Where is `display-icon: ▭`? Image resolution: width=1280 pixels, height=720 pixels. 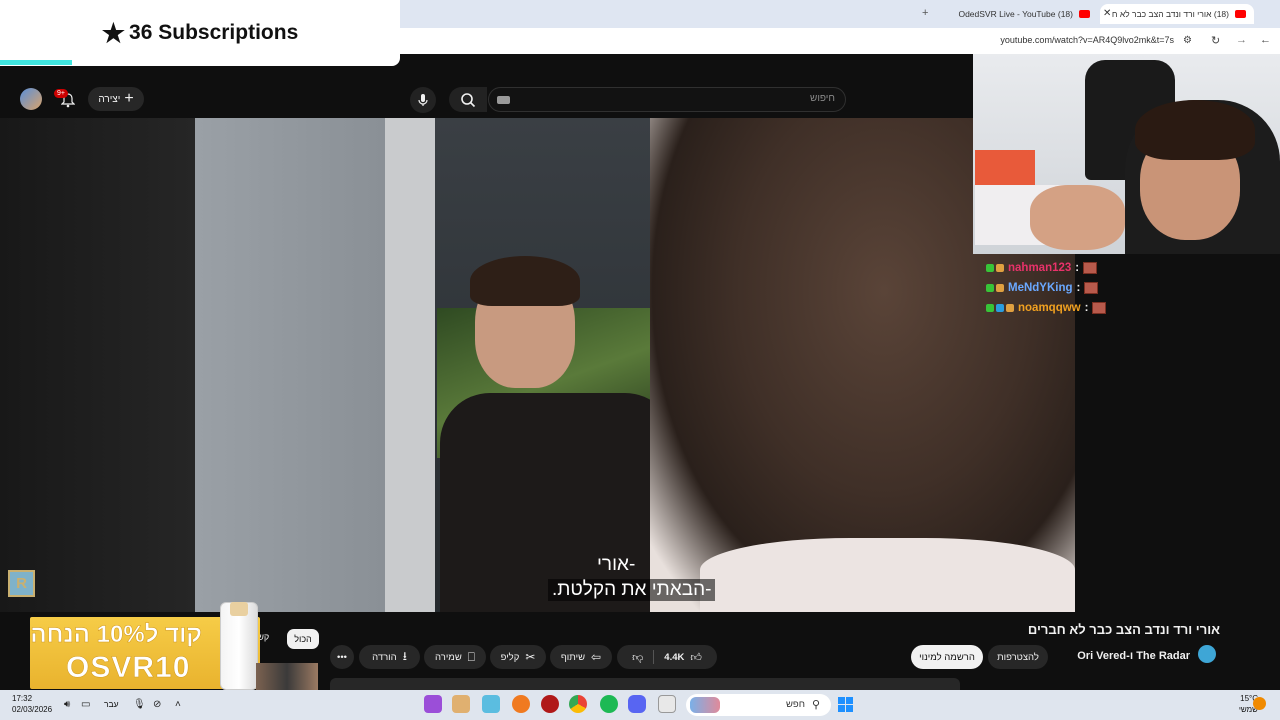
display-icon: ▭ is located at coordinates (85, 704).